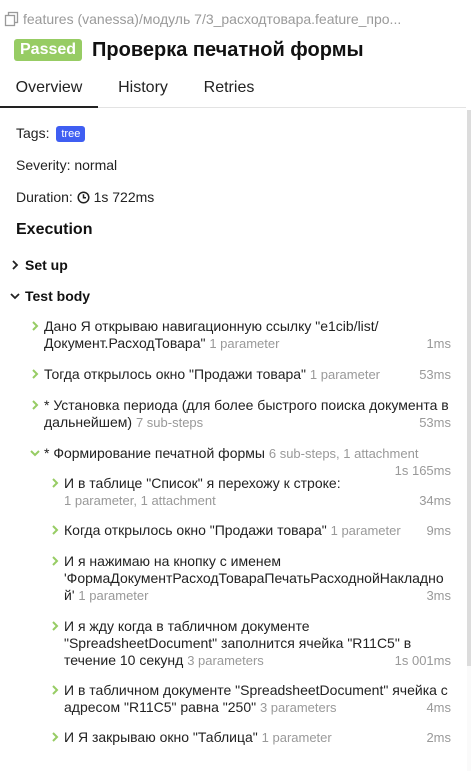  I want to click on tab-bar: Overview History Retries, so click(233, 89).